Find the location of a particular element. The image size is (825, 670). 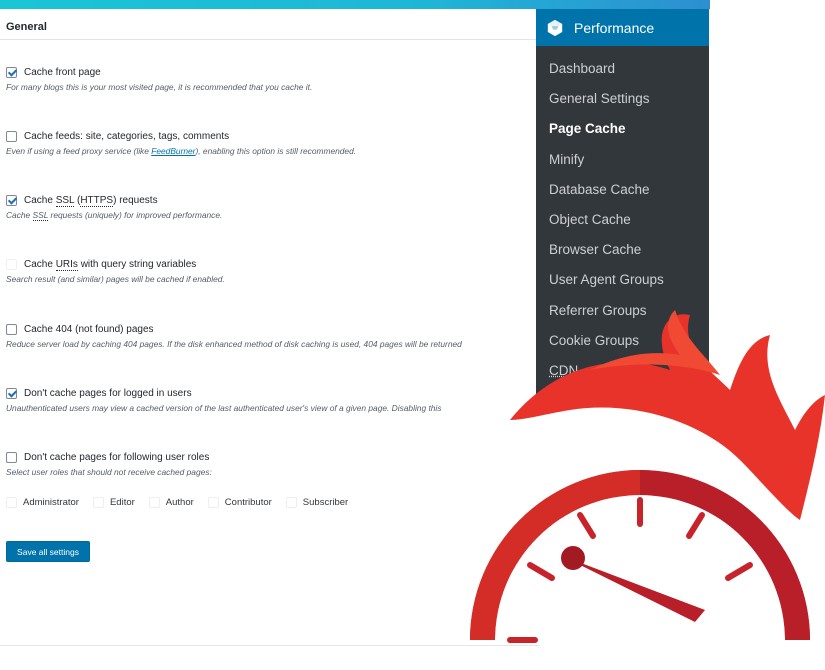

option-label: Cache front page is located at coordinates (62, 72).